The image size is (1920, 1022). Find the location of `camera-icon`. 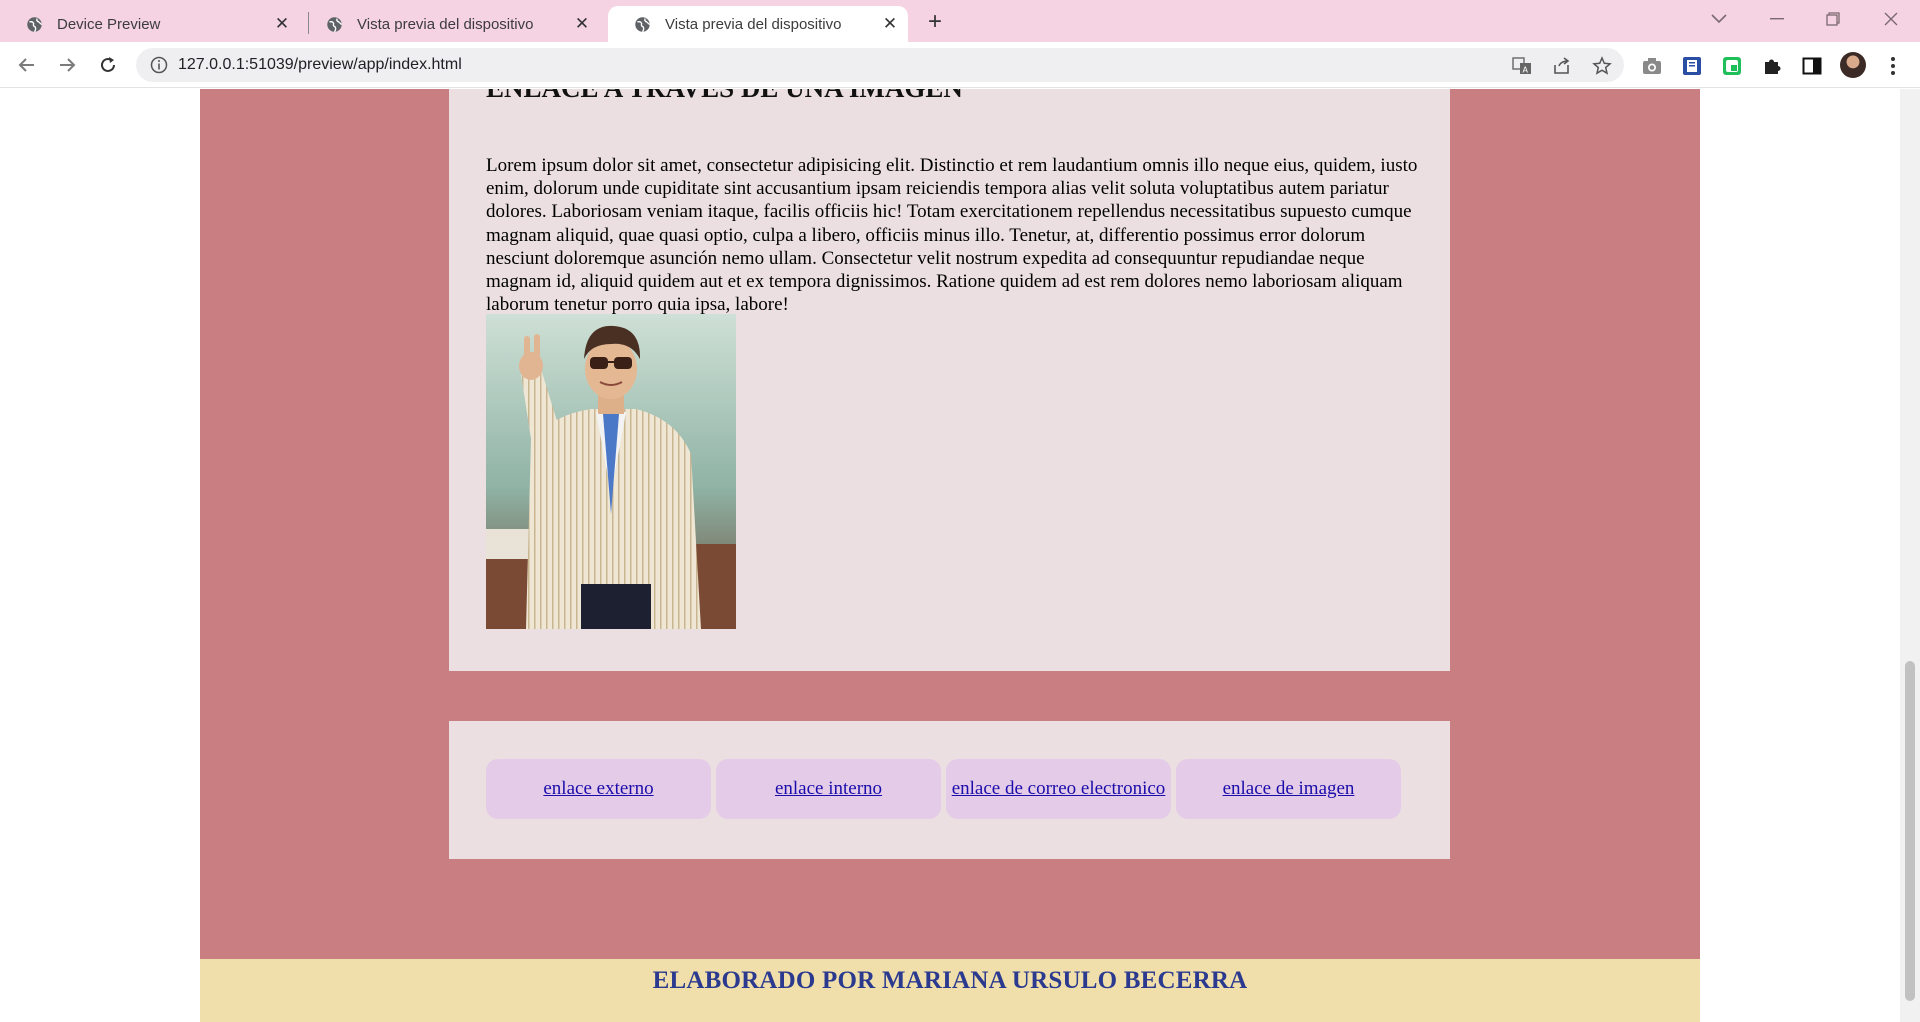

camera-icon is located at coordinates (1652, 66).